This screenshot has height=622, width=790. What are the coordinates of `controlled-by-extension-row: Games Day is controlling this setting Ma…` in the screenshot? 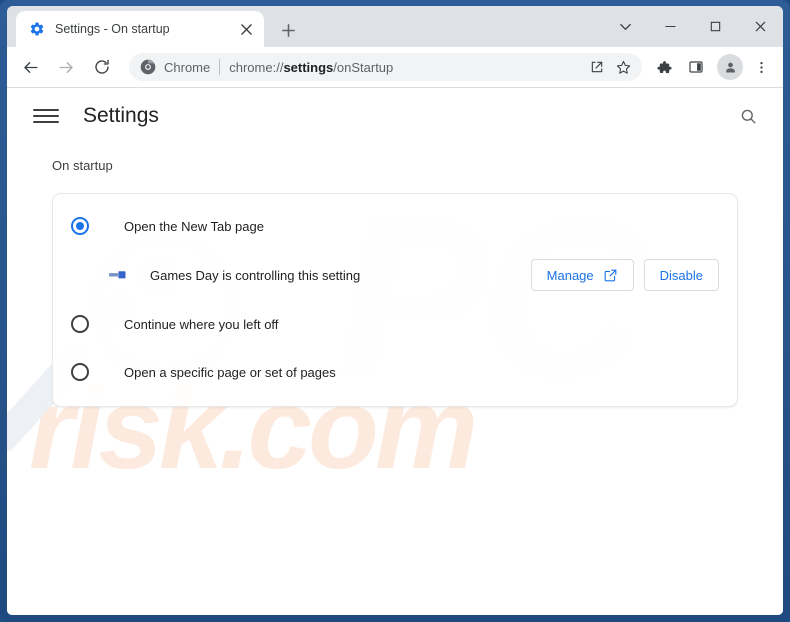 It's located at (395, 275).